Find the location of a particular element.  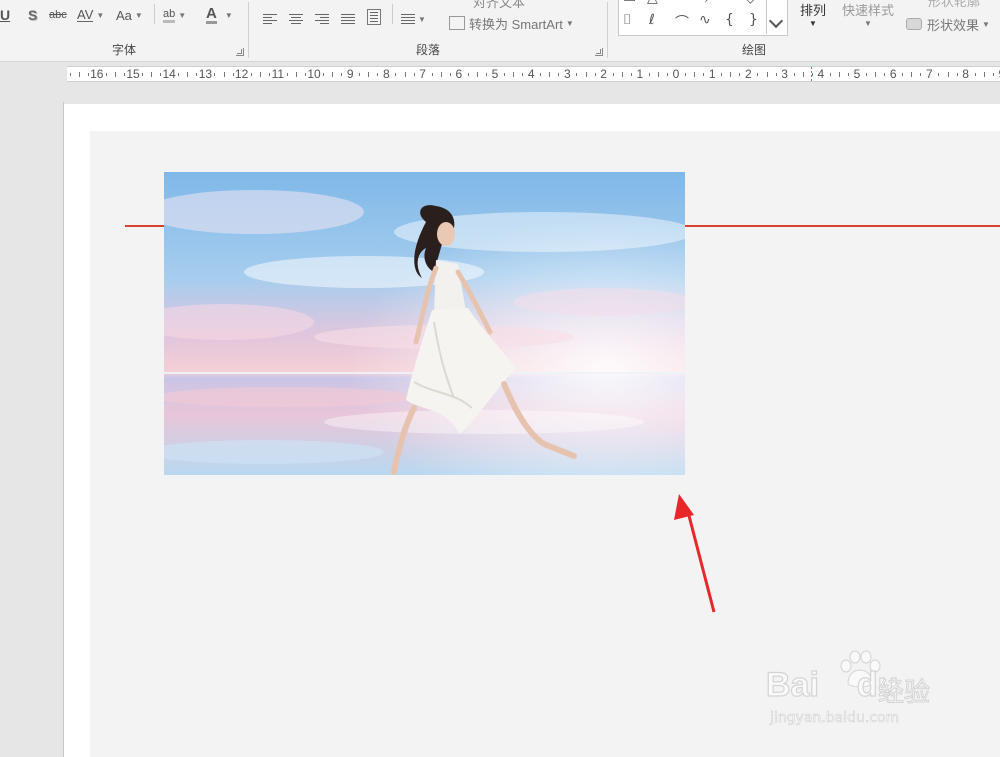

watermark-logo: Bai is located at coordinates (792, 684).